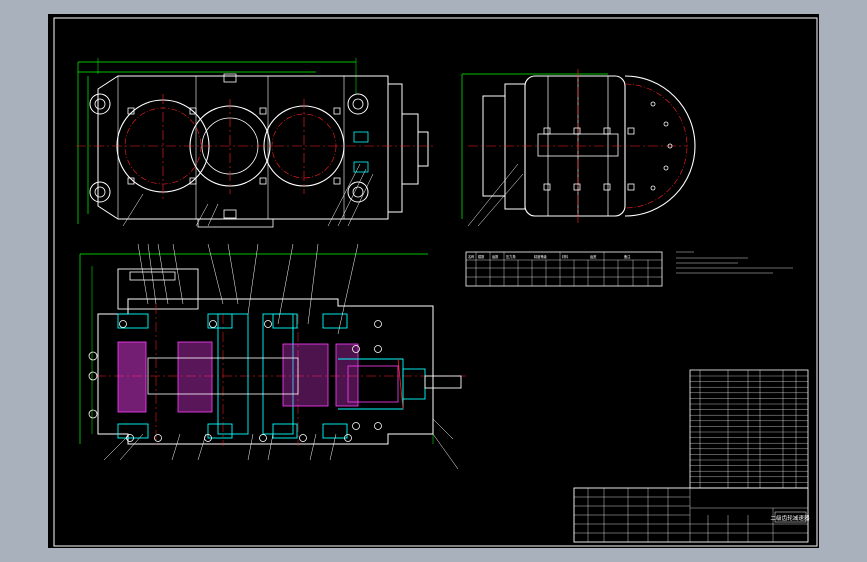  I want to click on gear-table-header: 备注, so click(627, 256).